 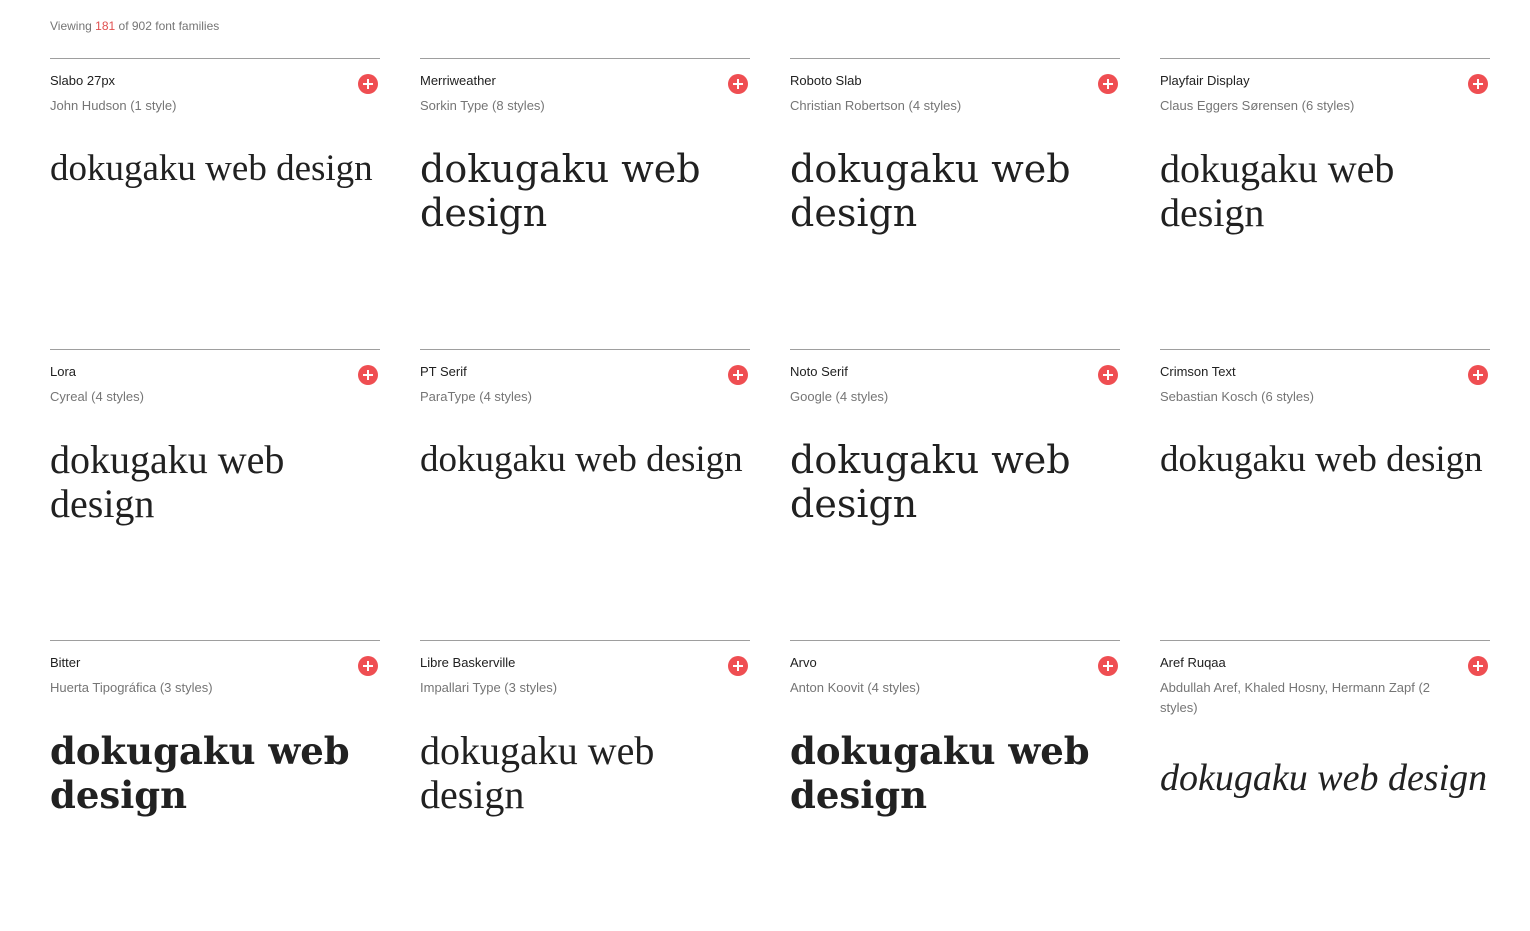 What do you see at coordinates (803, 662) in the screenshot?
I see `font-name: Arvo` at bounding box center [803, 662].